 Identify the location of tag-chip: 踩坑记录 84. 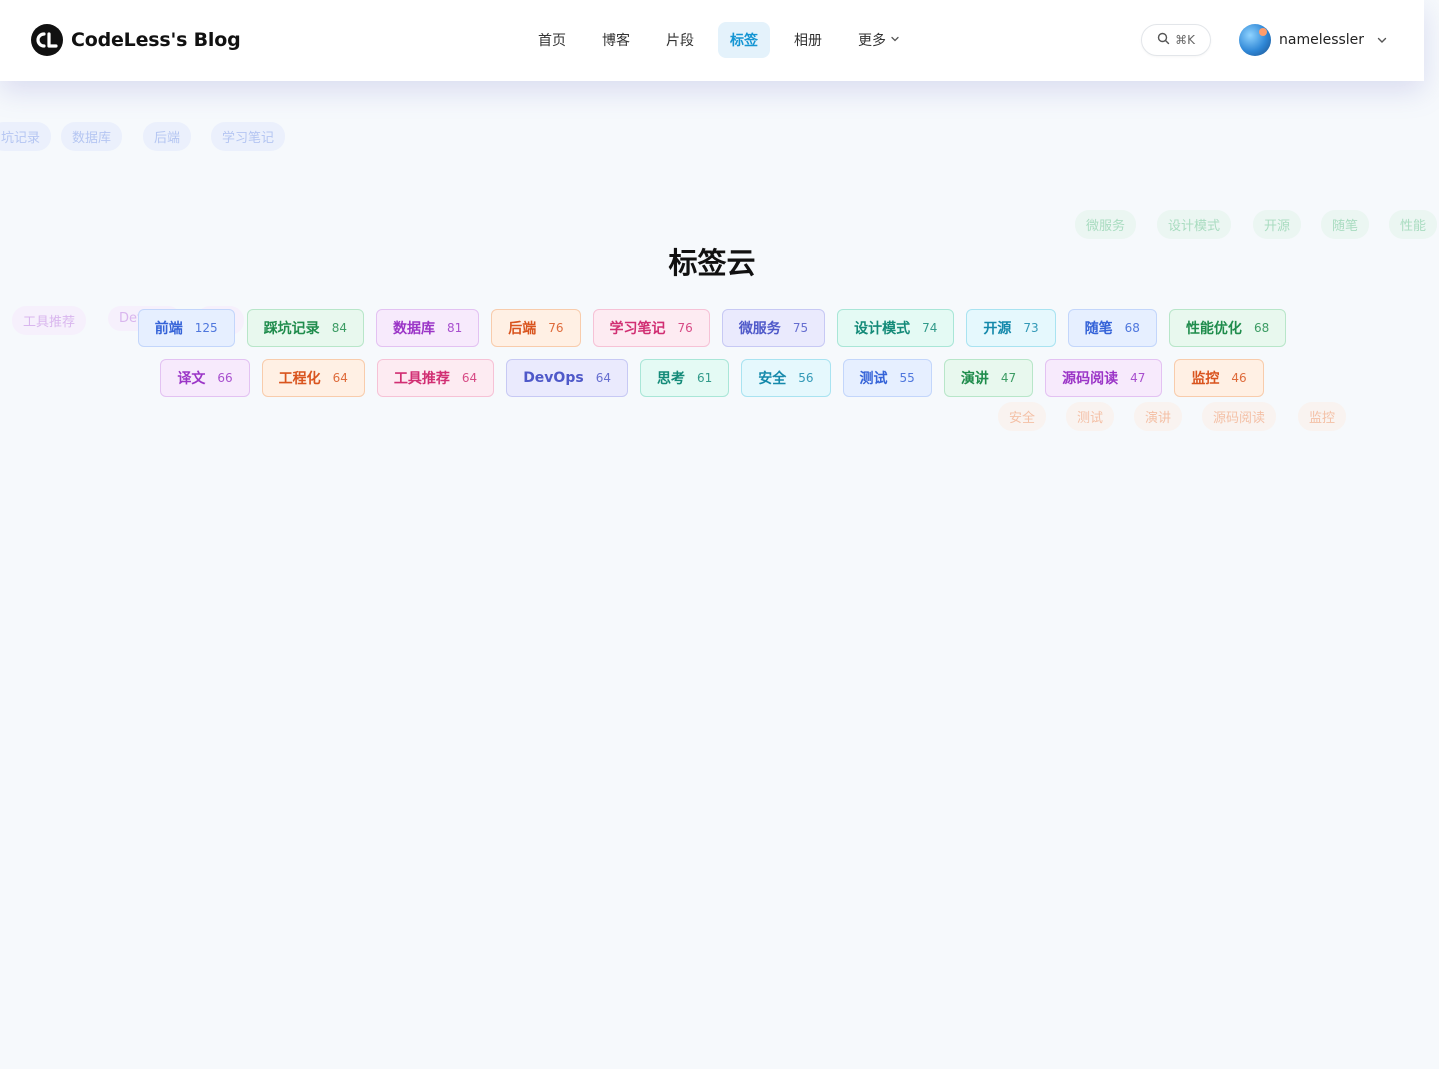
(305, 328).